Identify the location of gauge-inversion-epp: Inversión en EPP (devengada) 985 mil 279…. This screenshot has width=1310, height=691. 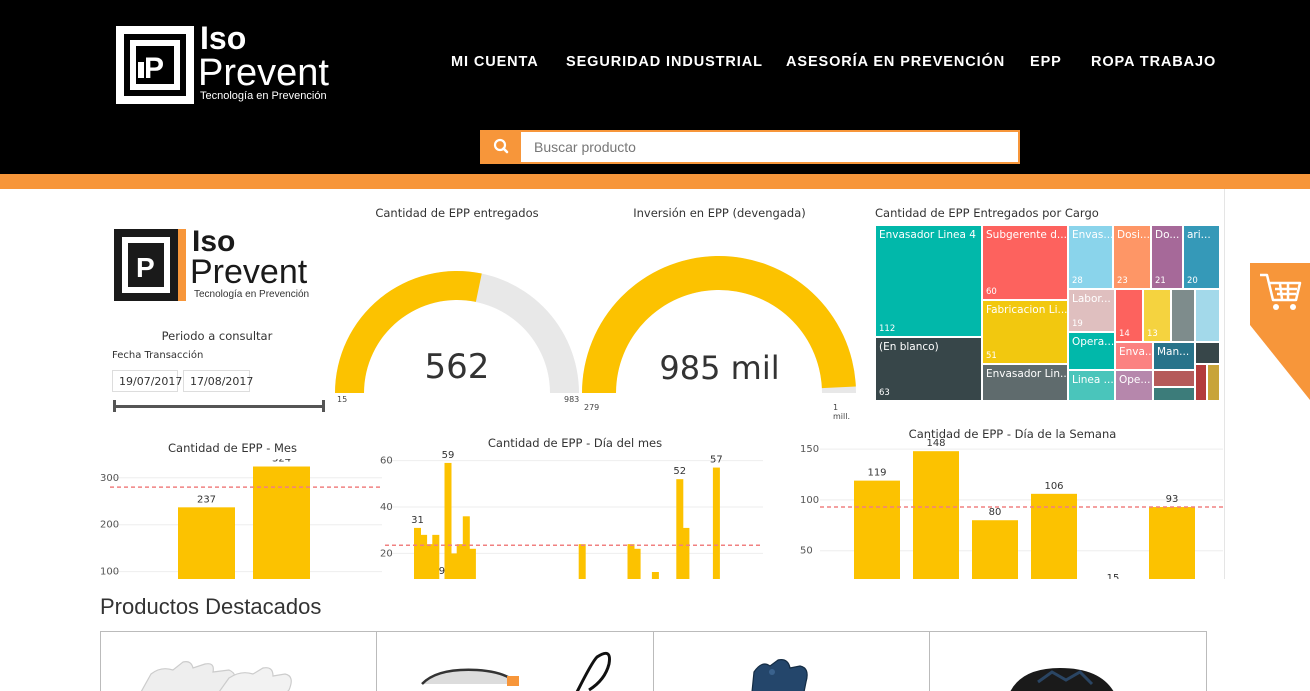
(719, 306).